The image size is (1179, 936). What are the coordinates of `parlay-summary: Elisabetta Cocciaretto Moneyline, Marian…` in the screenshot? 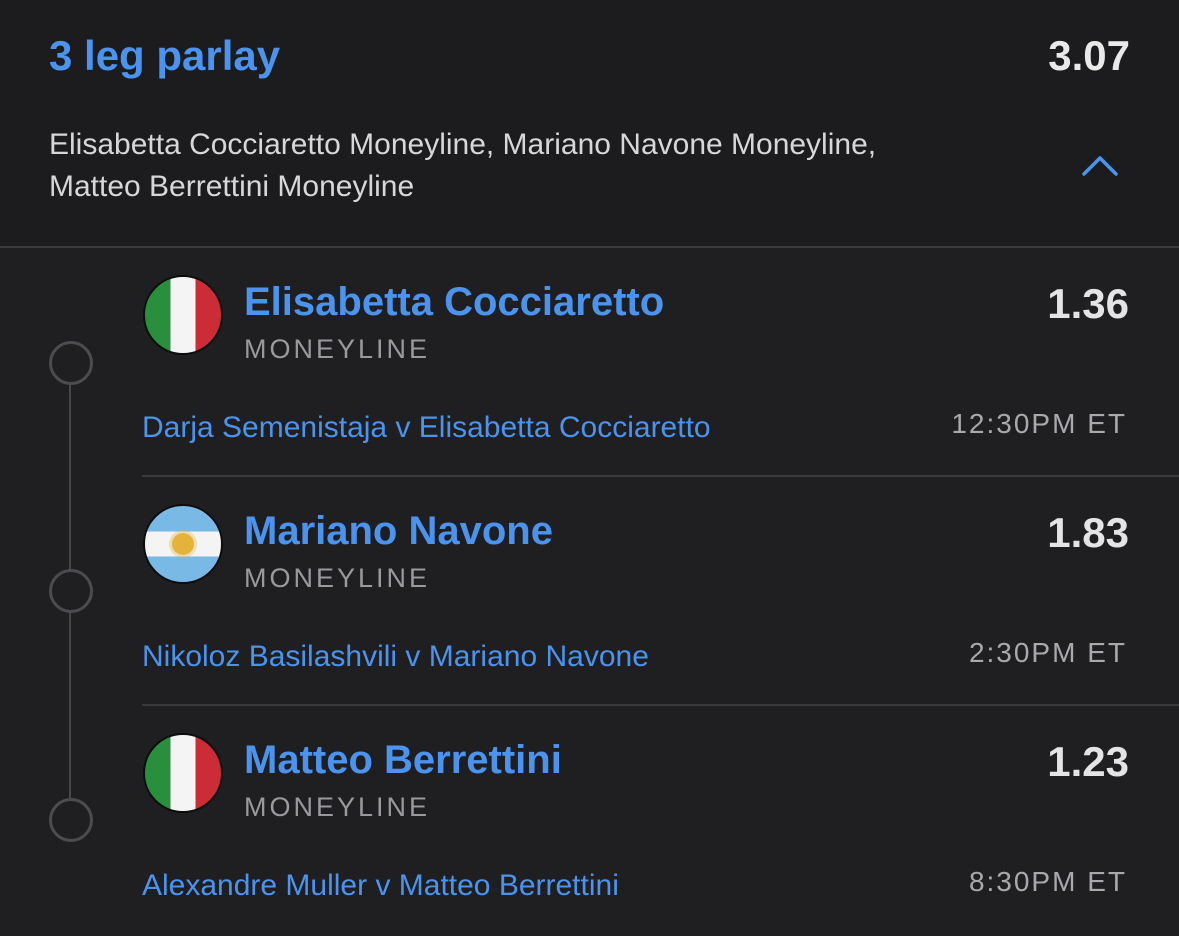 It's located at (549, 166).